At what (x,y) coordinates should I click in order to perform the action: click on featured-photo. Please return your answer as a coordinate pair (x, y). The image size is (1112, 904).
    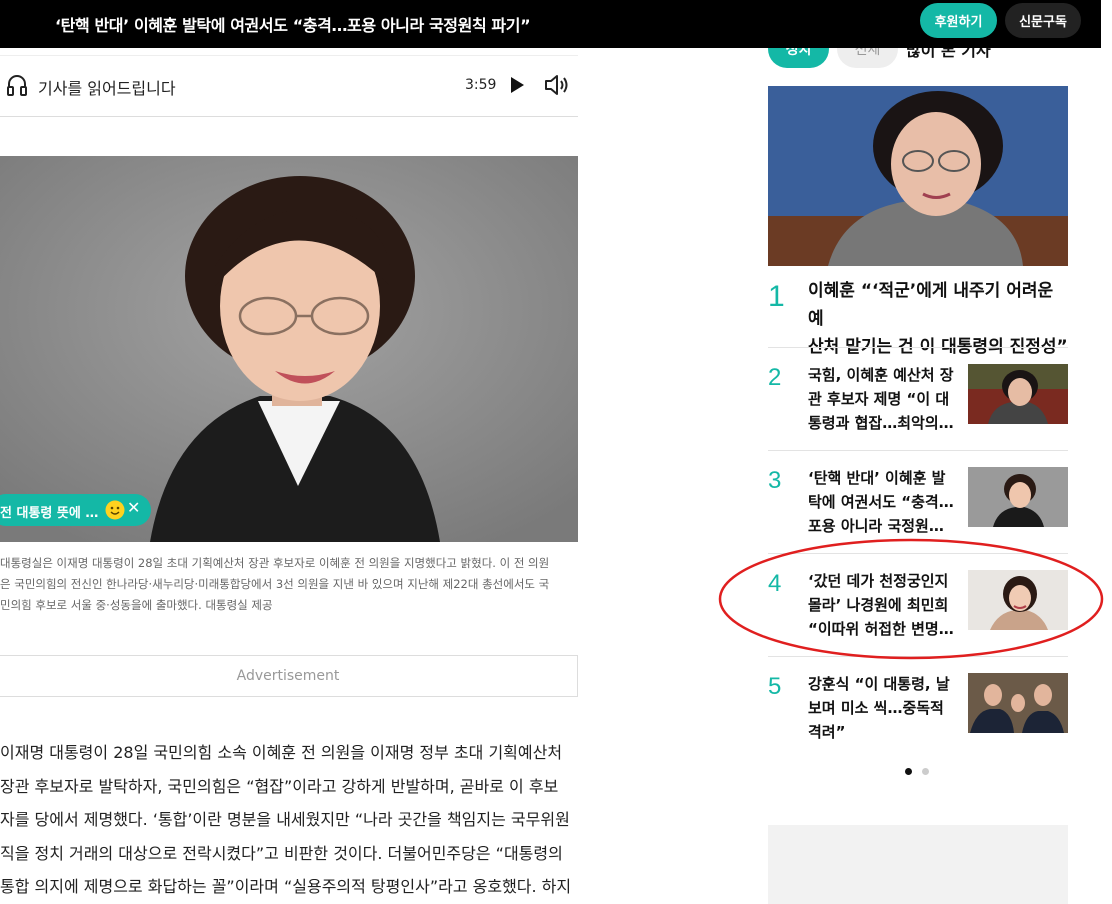
    Looking at the image, I should click on (918, 176).